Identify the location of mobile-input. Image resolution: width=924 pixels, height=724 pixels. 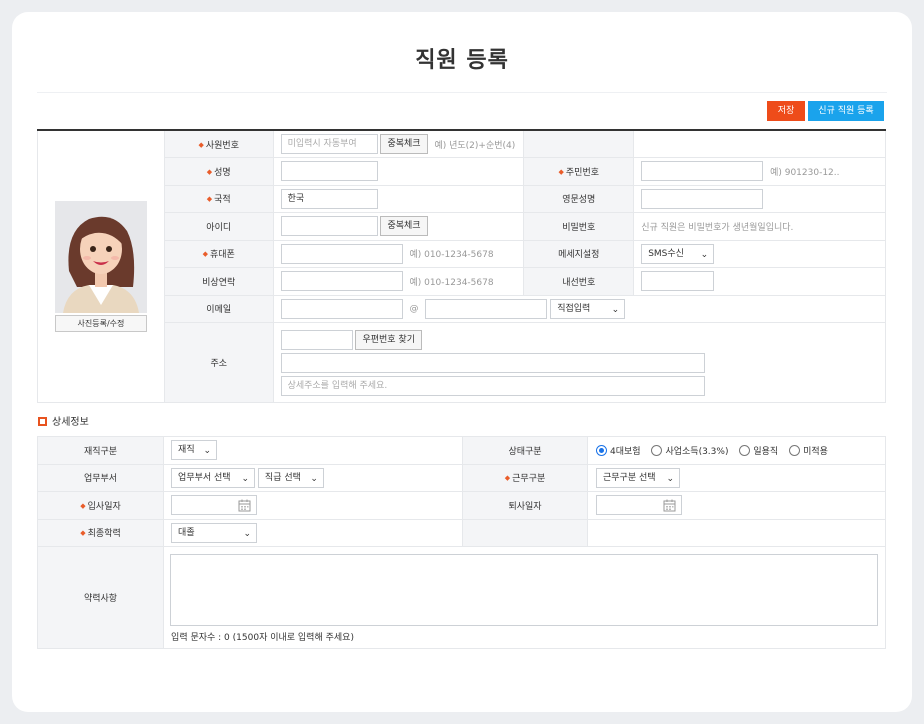
(341, 253).